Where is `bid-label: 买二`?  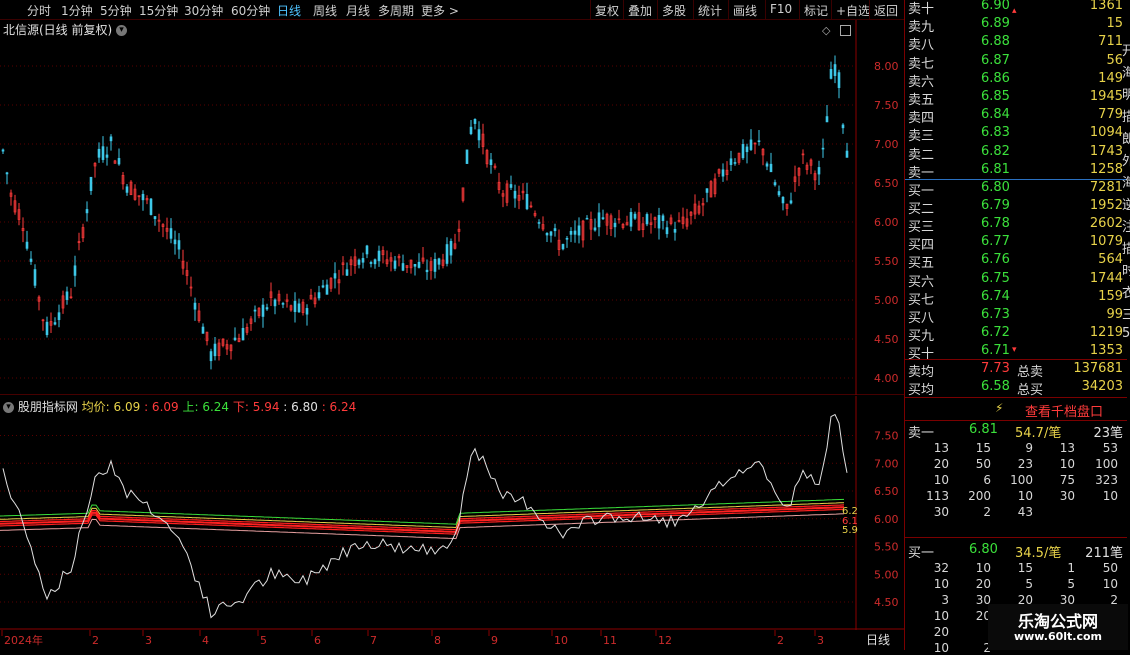 bid-label: 买二 is located at coordinates (921, 210).